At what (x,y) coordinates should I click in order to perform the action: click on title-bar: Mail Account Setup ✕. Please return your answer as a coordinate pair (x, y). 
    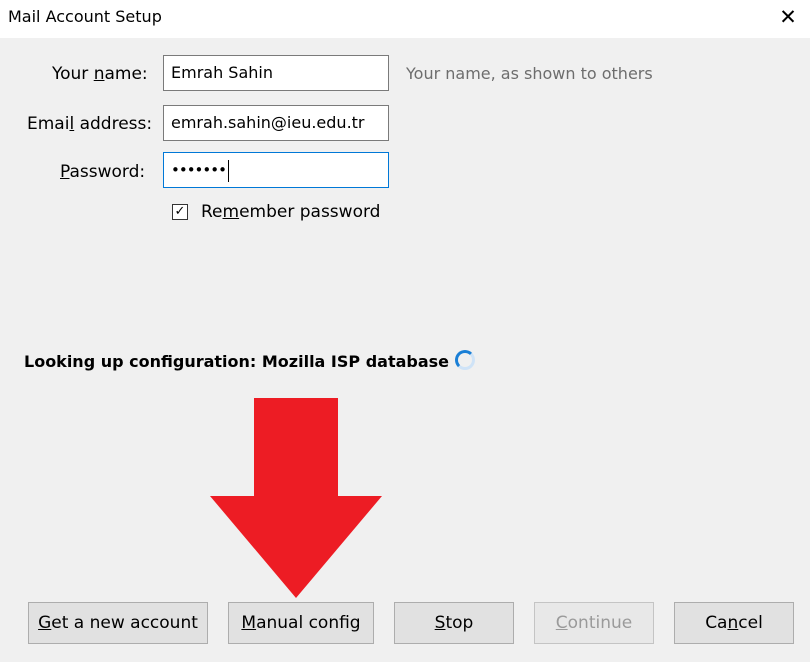
    Looking at the image, I should click on (405, 19).